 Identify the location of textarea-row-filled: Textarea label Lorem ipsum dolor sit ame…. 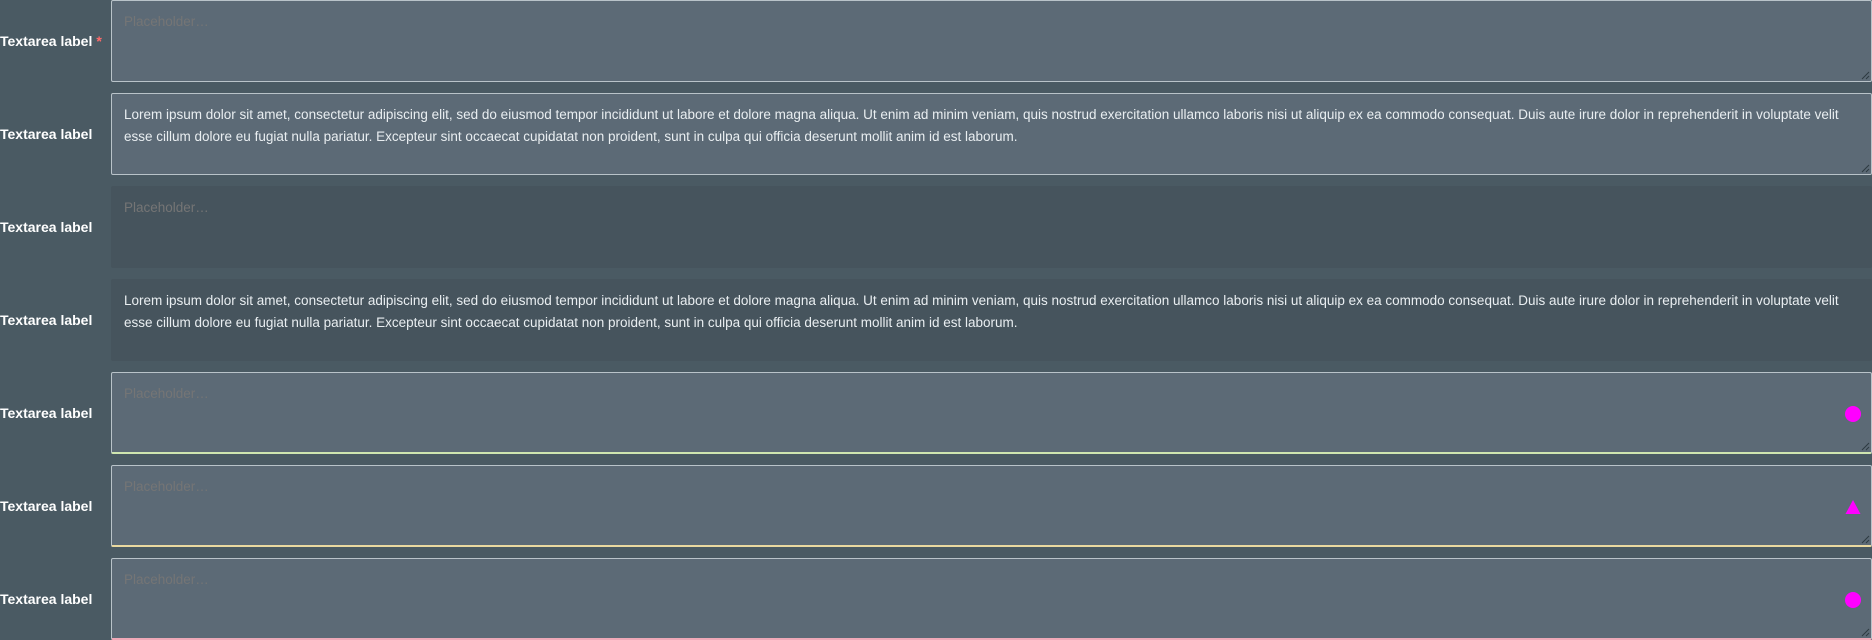
(936, 134).